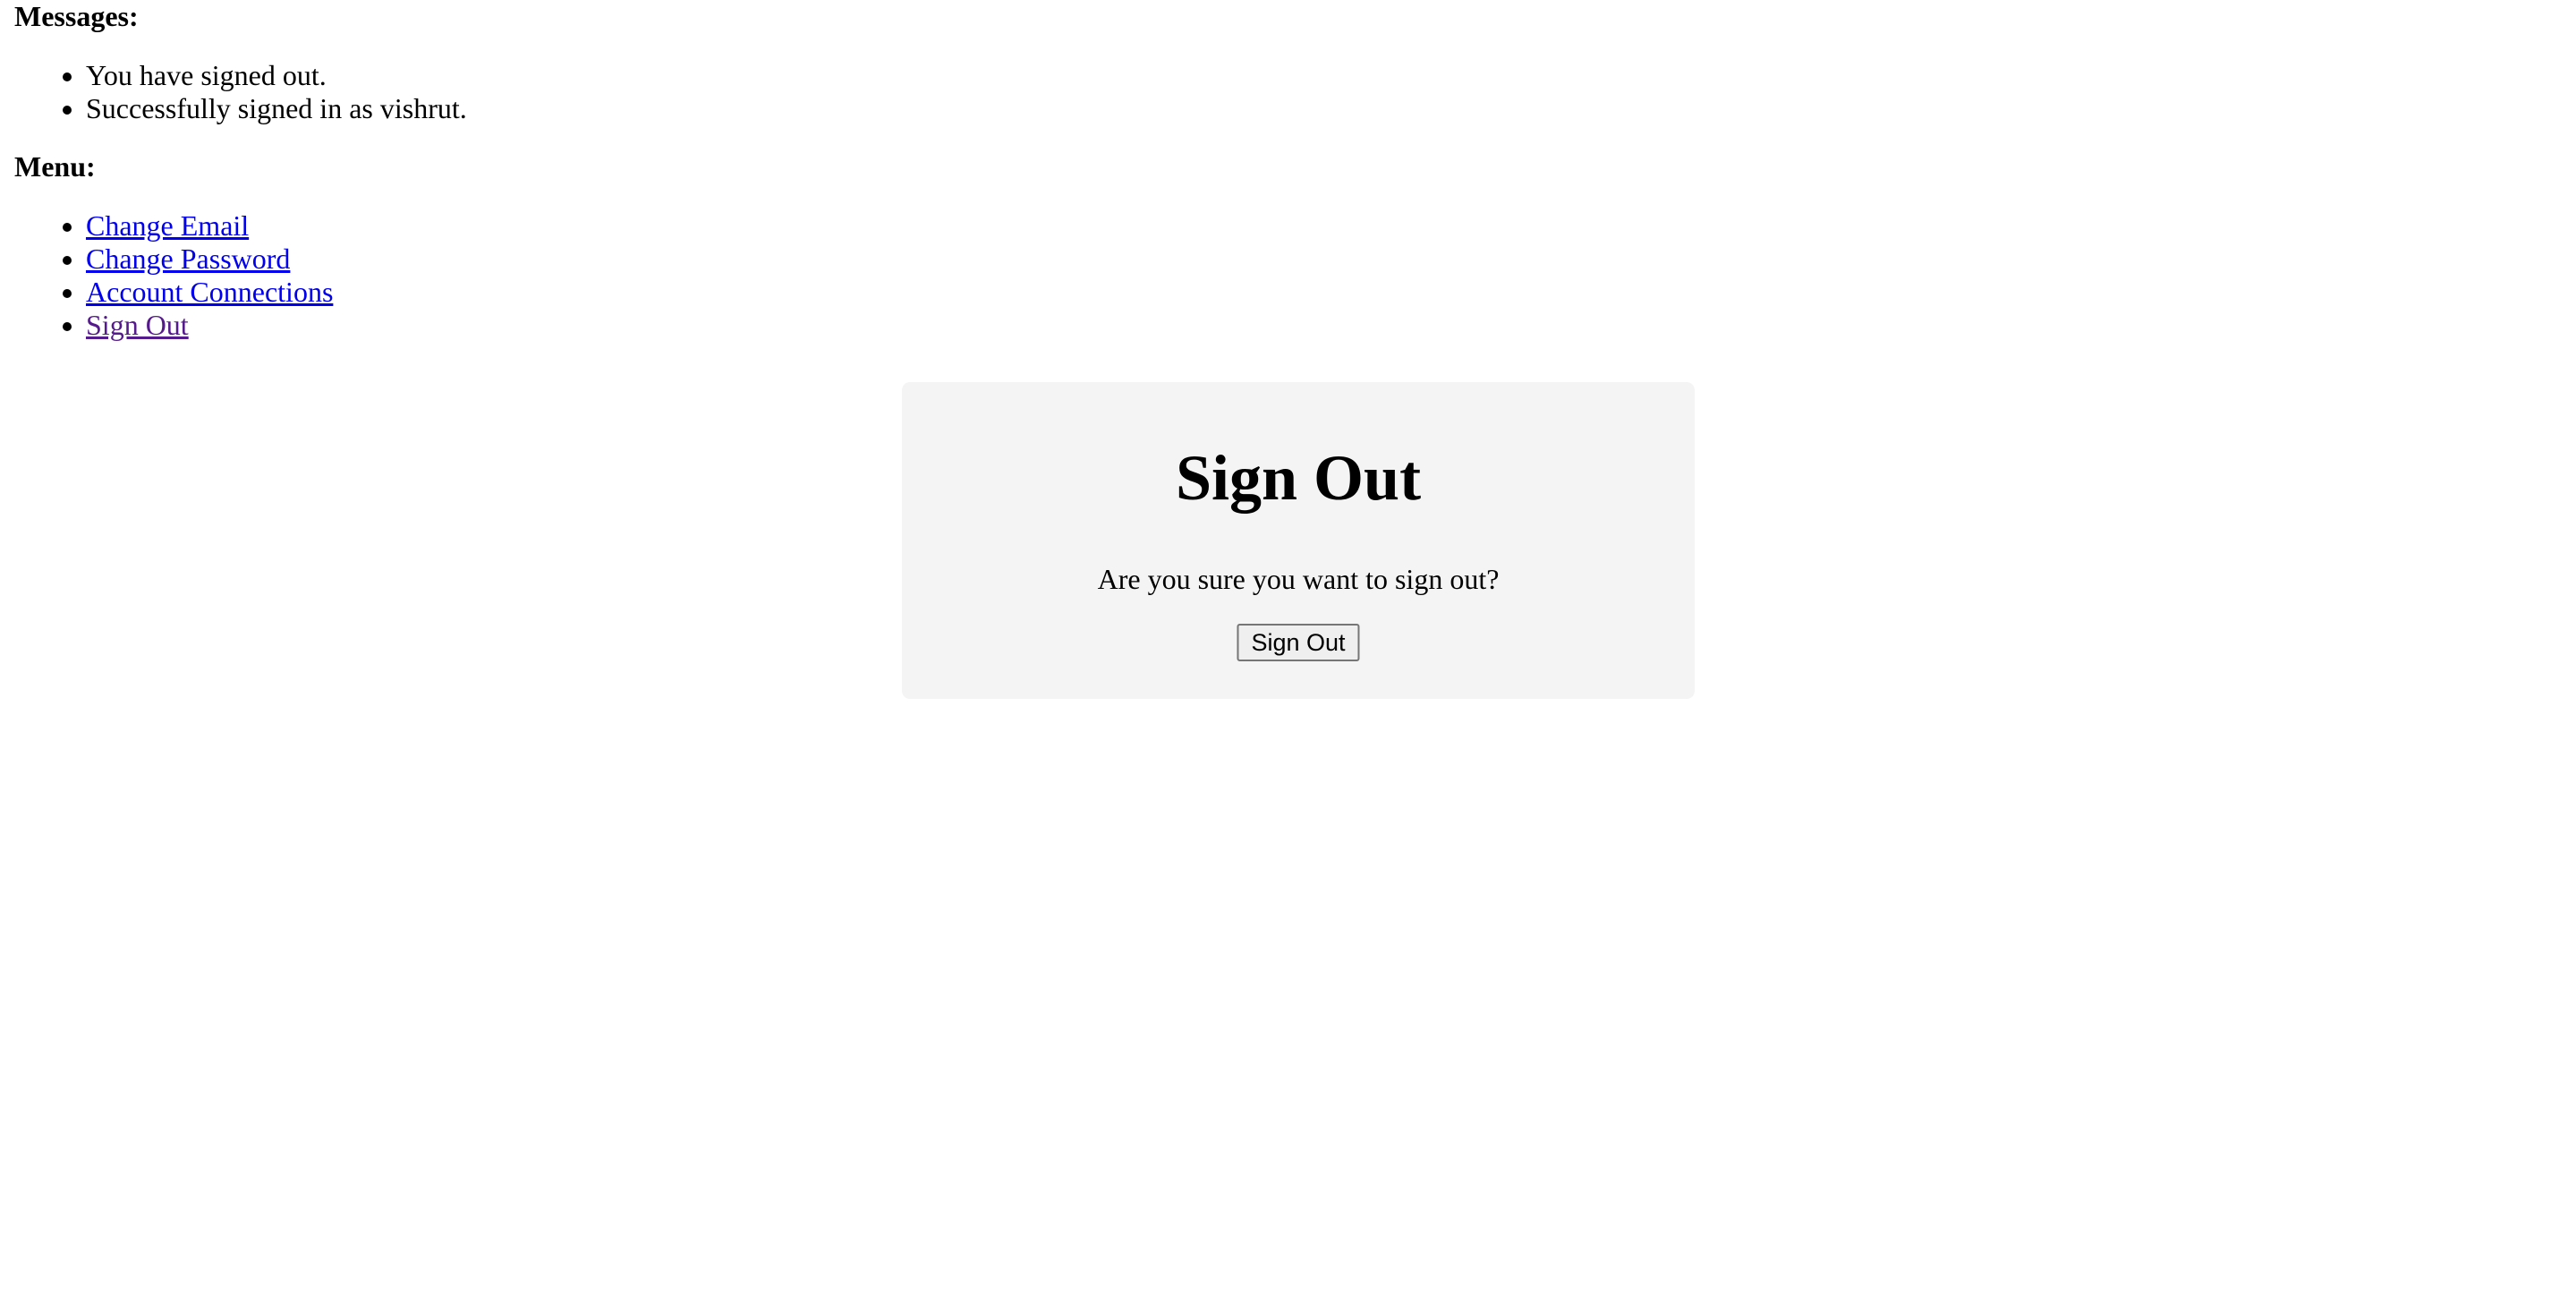  Describe the element at coordinates (1324, 292) in the screenshot. I see `menu-item-account-connections: Account Connections` at that location.